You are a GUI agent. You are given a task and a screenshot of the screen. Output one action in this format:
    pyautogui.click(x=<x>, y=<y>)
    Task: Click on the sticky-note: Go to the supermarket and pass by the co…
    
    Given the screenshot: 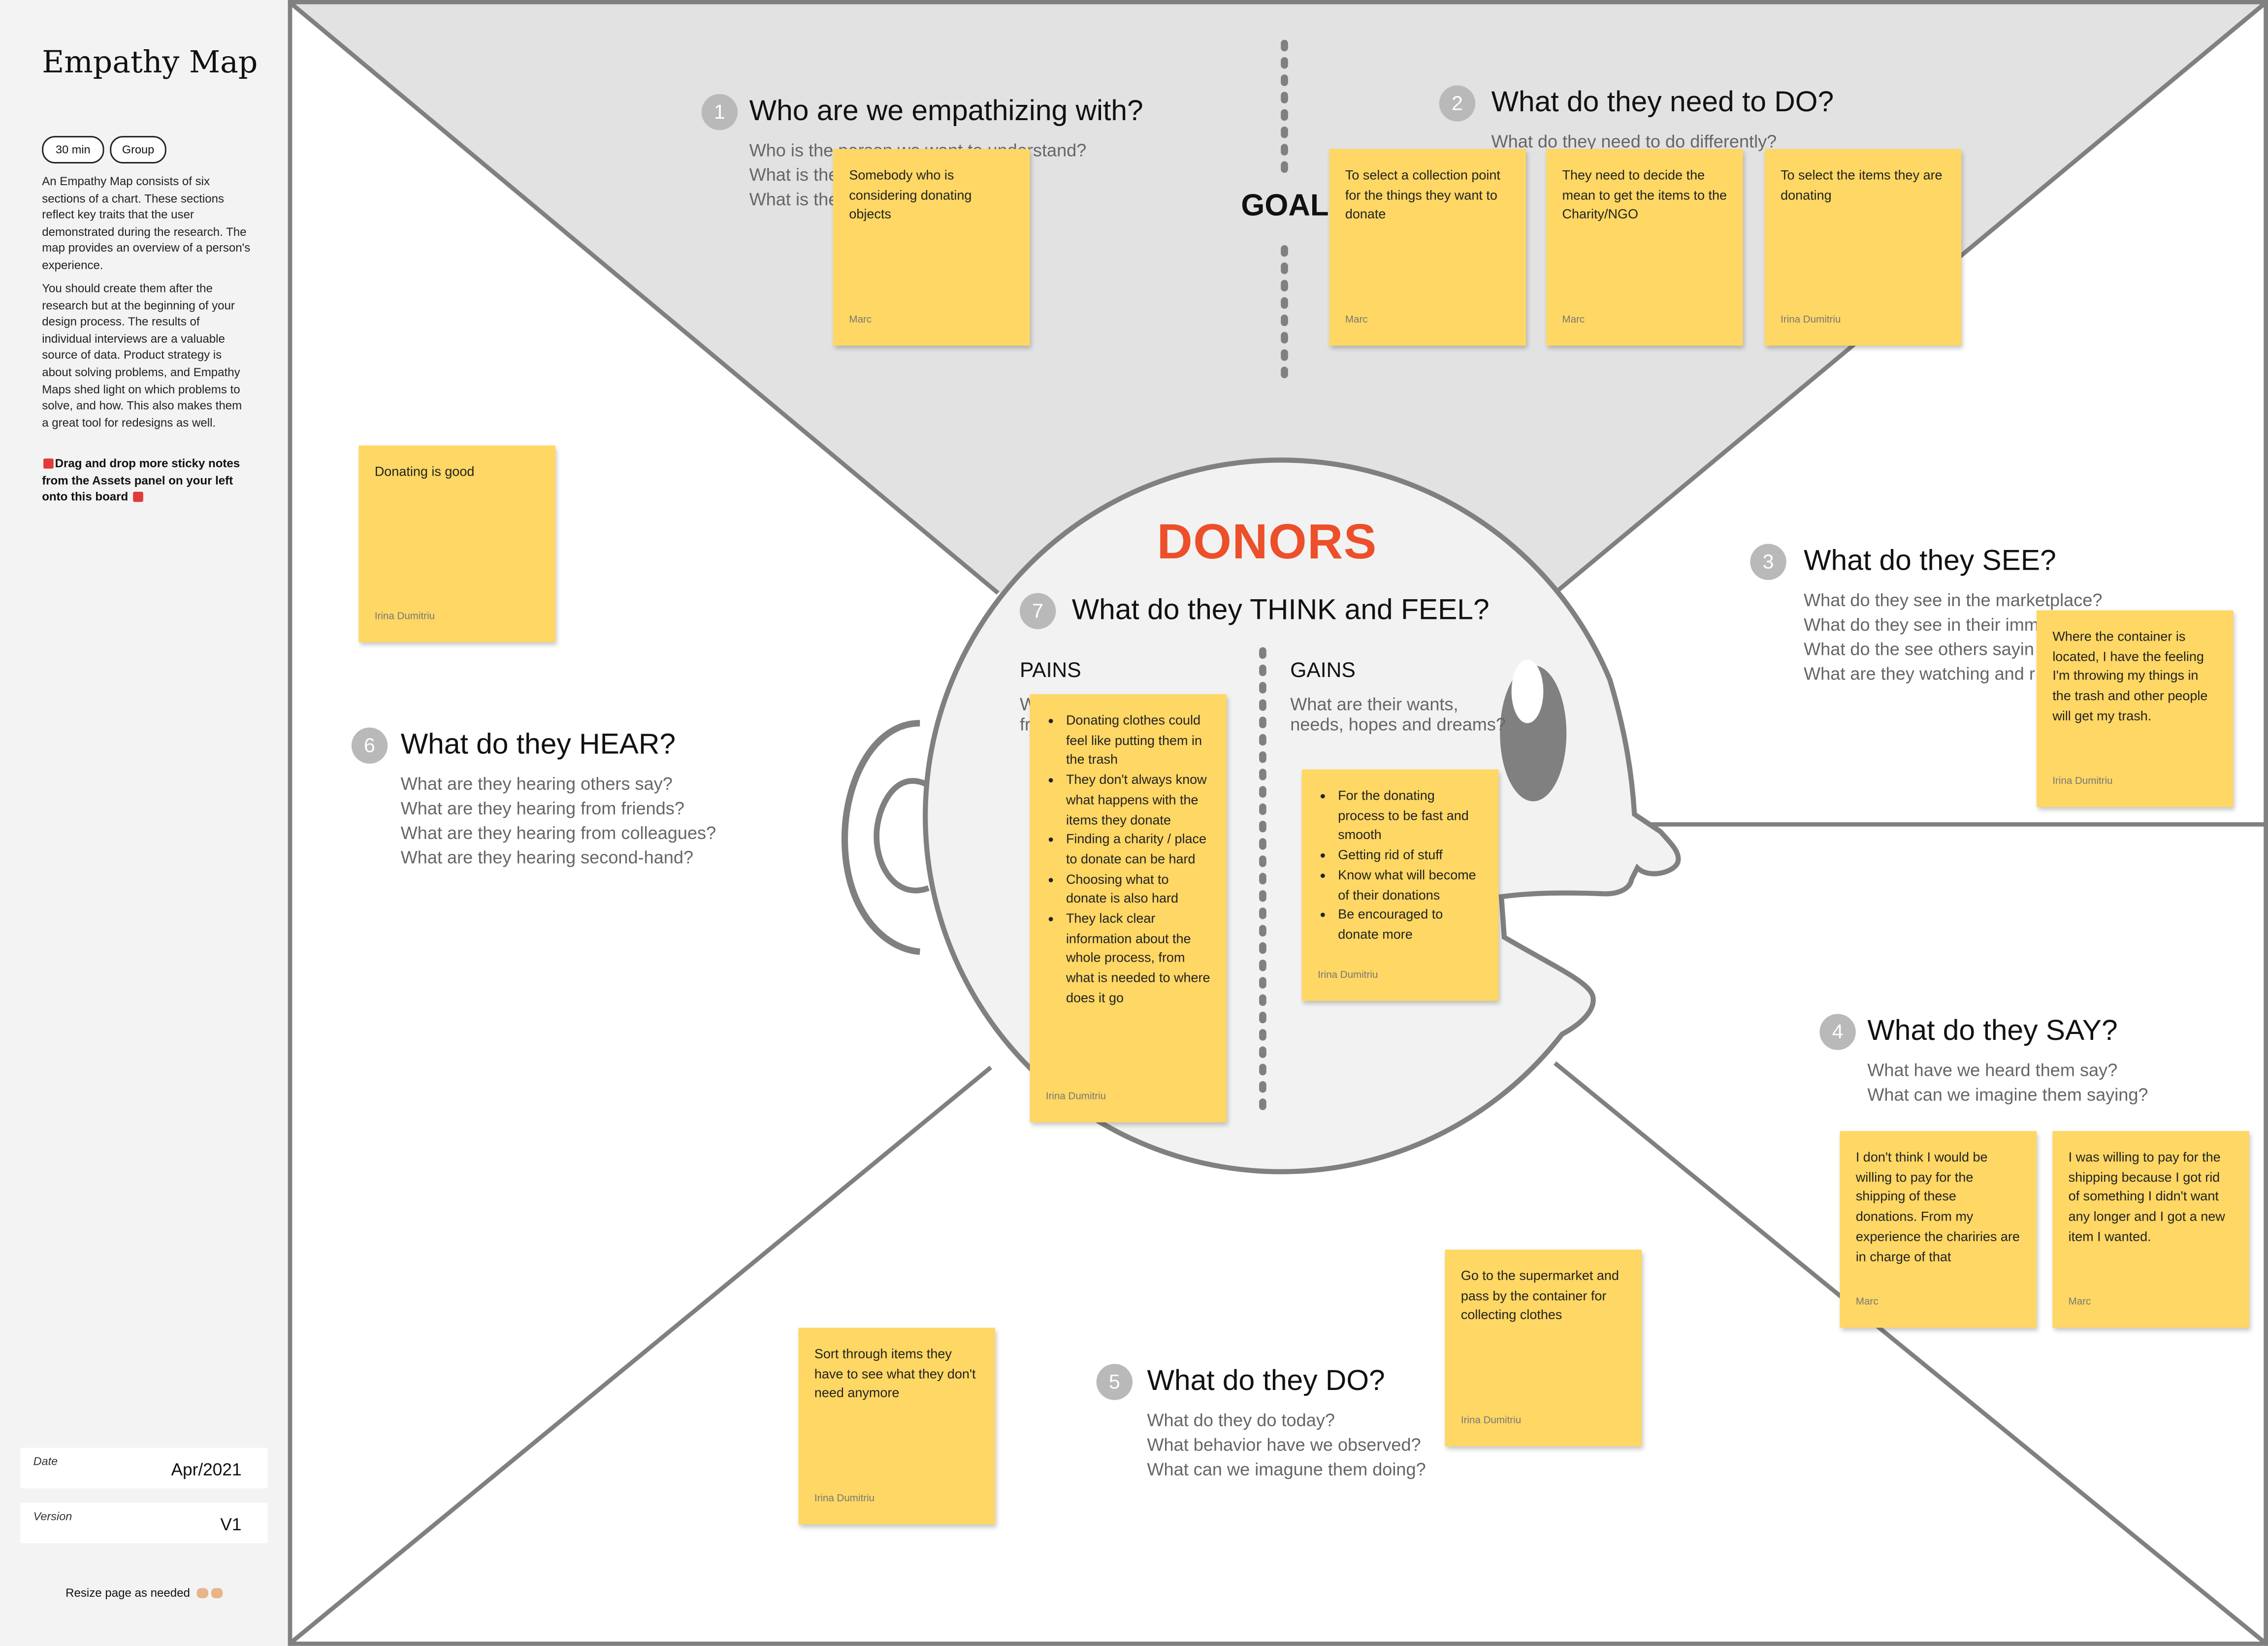 What is the action you would take?
    pyautogui.click(x=1544, y=1348)
    